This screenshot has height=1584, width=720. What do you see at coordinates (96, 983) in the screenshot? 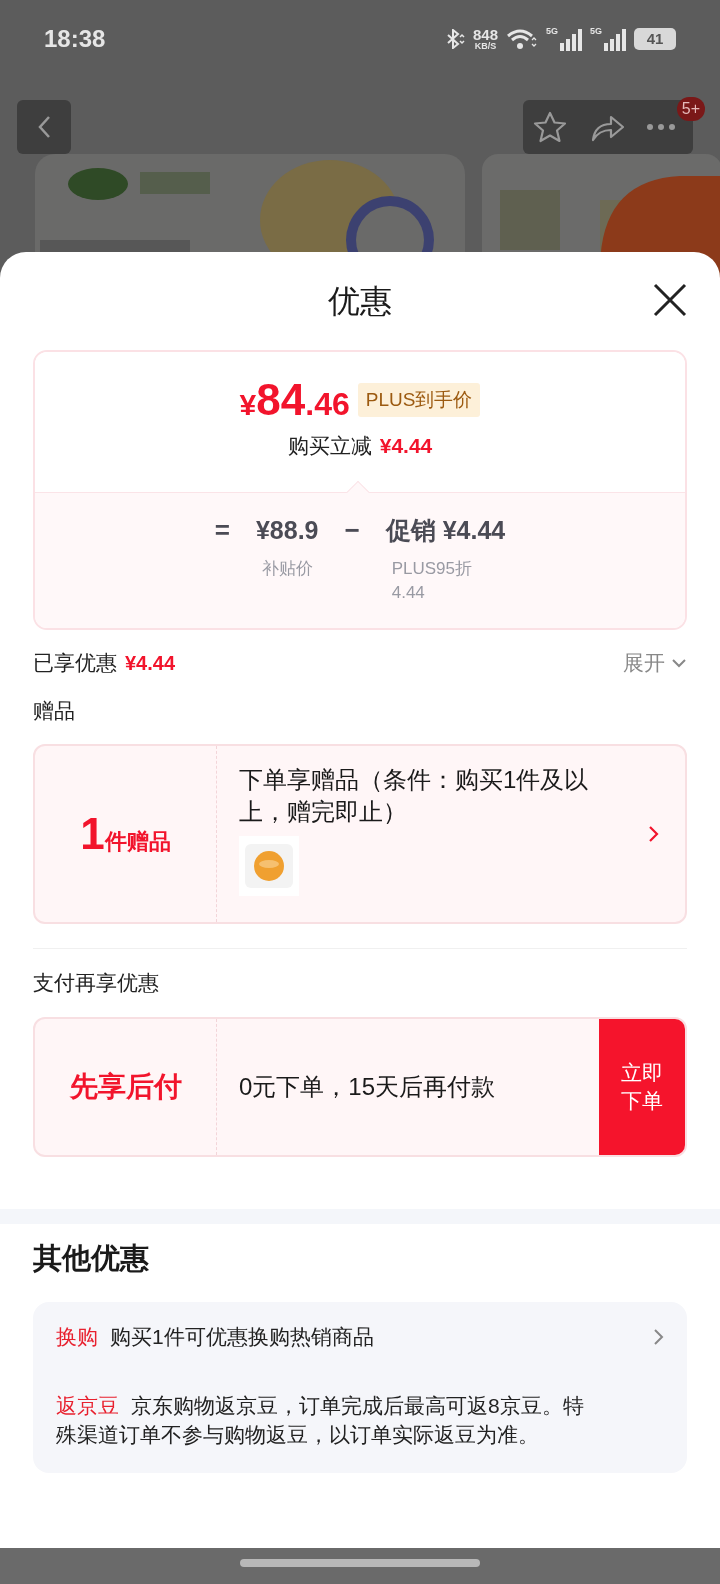
I see `section-title: 支付再享优惠` at bounding box center [96, 983].